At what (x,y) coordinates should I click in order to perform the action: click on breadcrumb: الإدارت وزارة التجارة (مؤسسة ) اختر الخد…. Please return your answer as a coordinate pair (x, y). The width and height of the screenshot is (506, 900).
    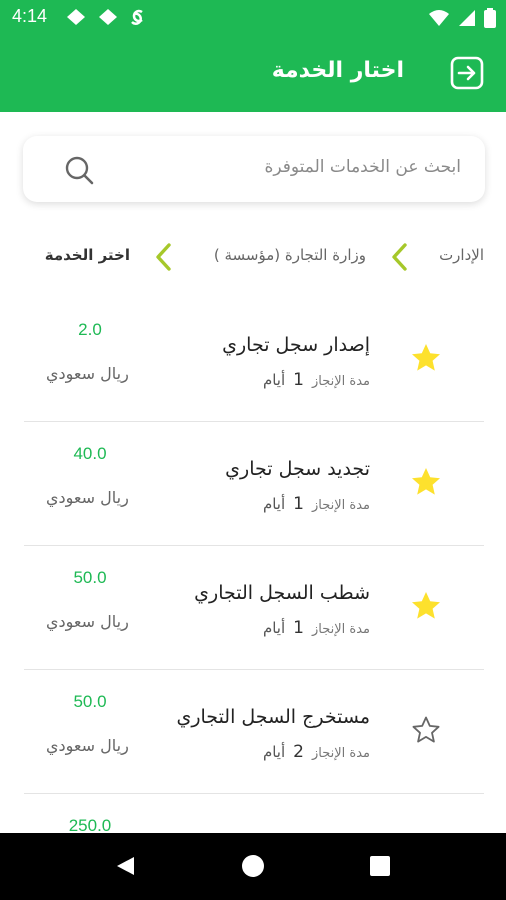
    Looking at the image, I should click on (253, 258).